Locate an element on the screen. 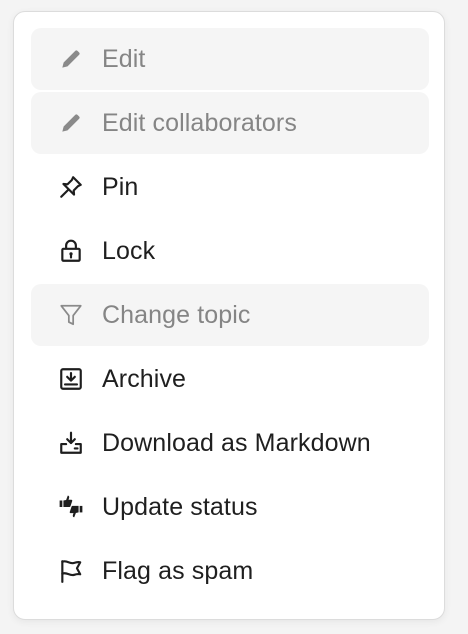 The height and width of the screenshot is (634, 468). menu-item-edit-collaborators: Edit collaborators is located at coordinates (230, 123).